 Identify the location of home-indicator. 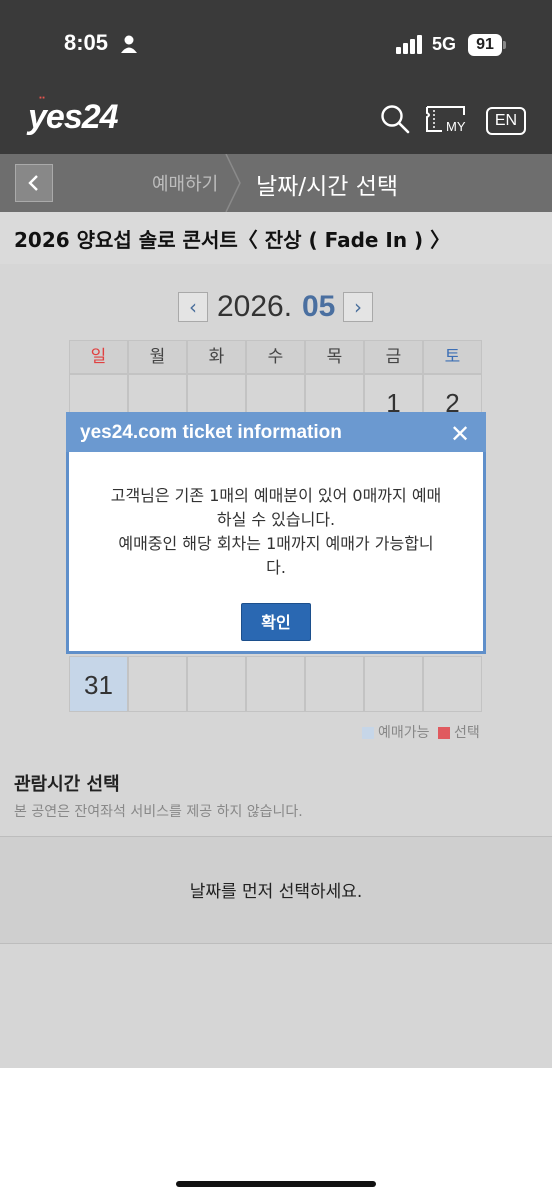
(276, 1184).